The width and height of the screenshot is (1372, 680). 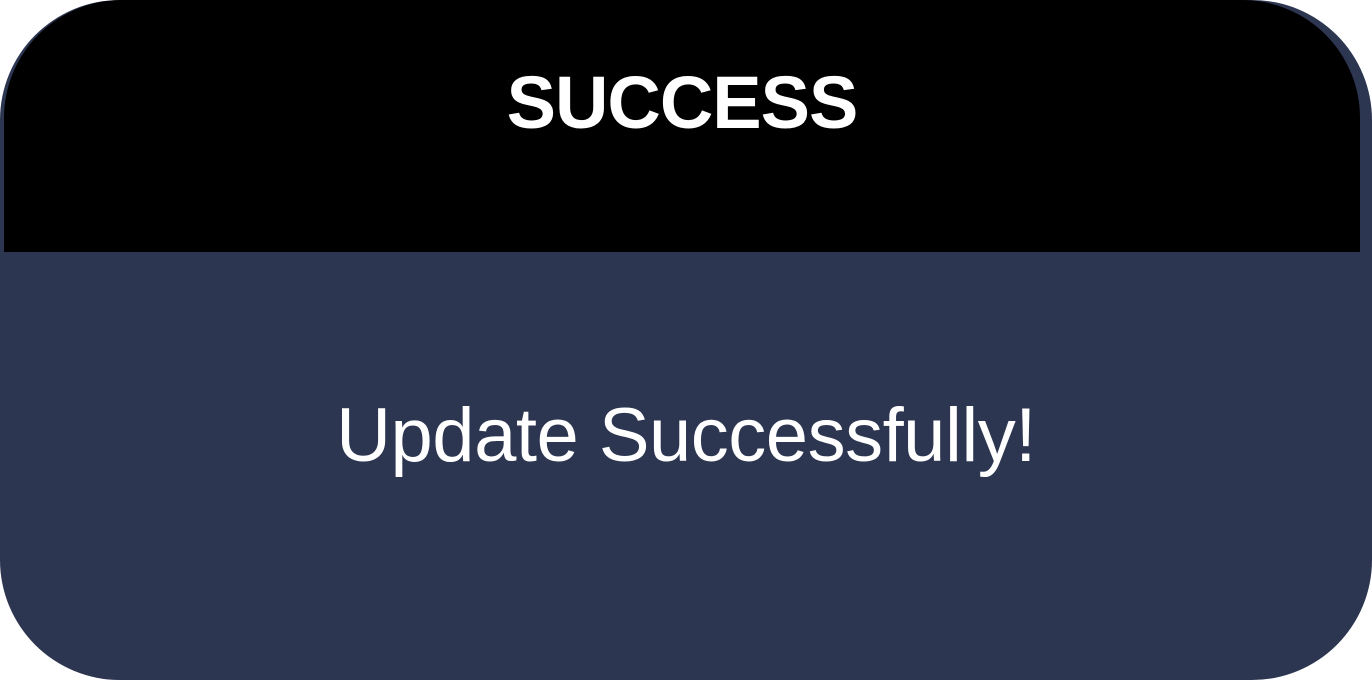 What do you see at coordinates (686, 435) in the screenshot?
I see `dialog-message: Update Successfully!` at bounding box center [686, 435].